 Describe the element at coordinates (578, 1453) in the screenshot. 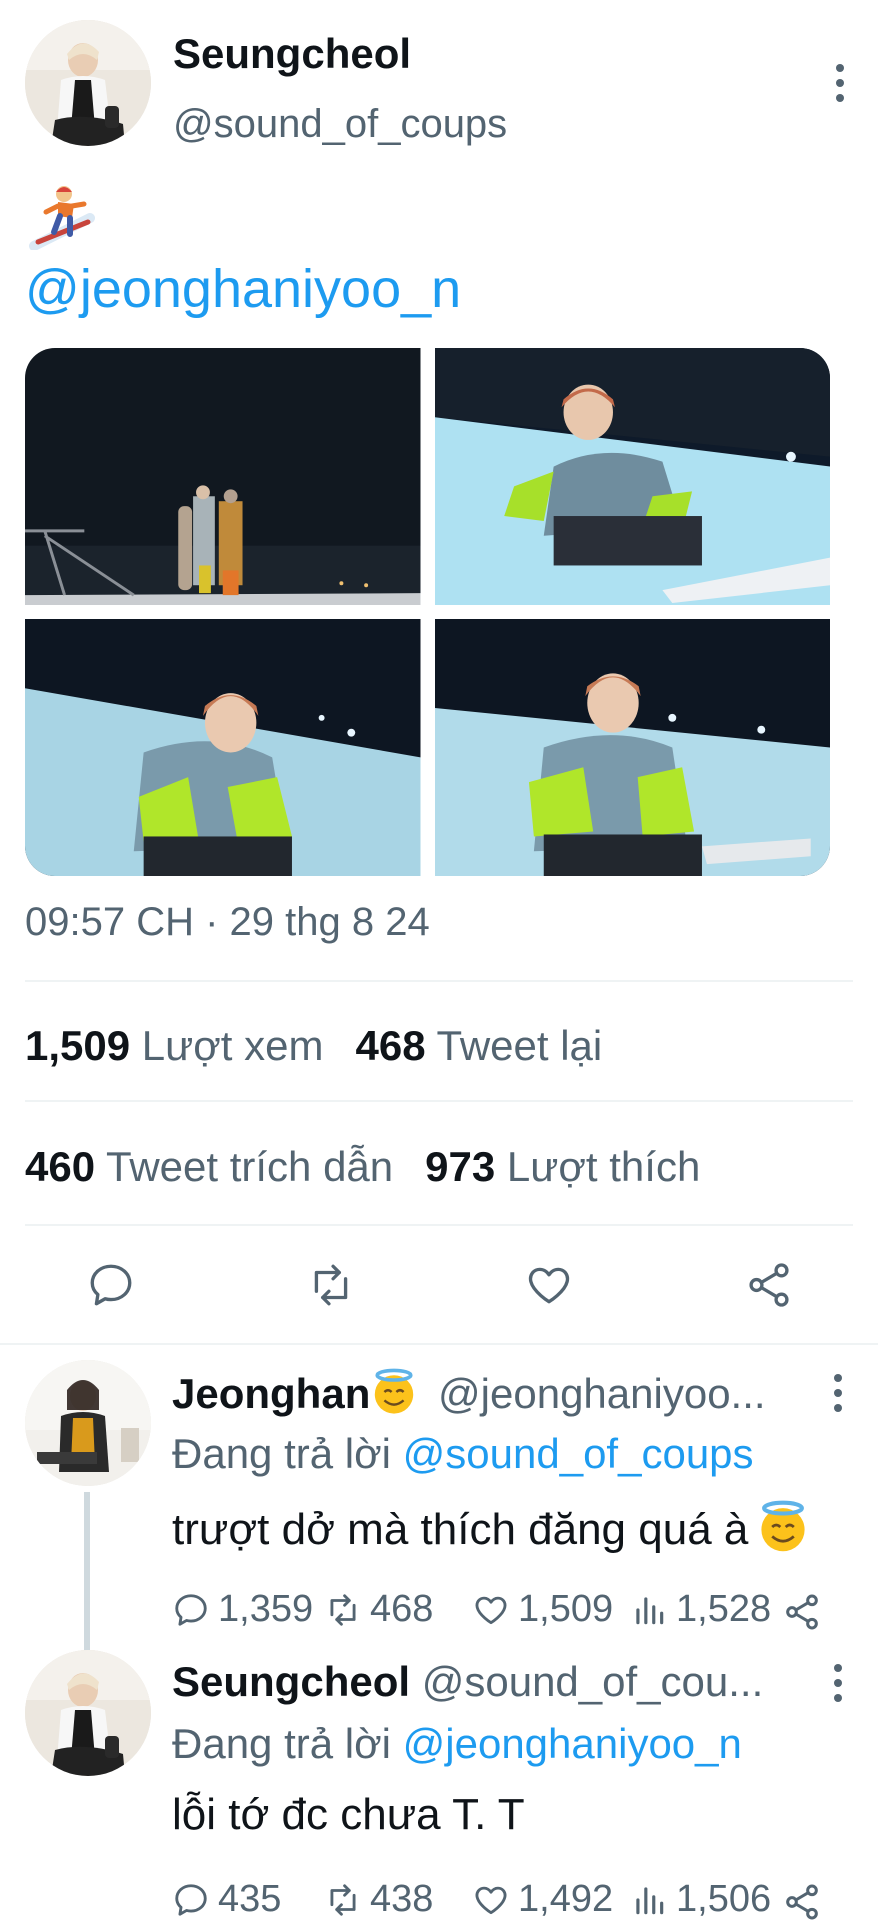

I see `replying-to-link: @sound_of_coups` at that location.